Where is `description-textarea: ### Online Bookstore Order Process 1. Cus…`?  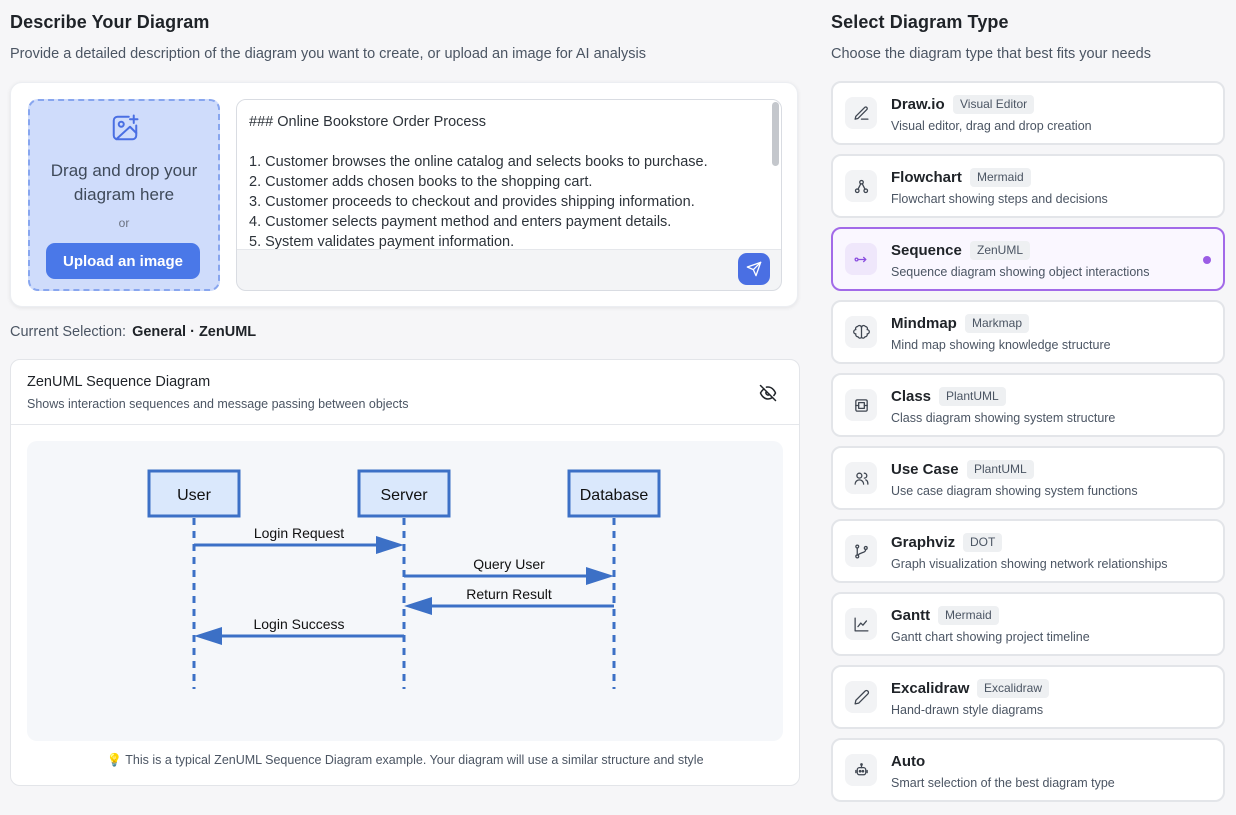 description-textarea: ### Online Bookstore Order Process 1. Cus… is located at coordinates (509, 175).